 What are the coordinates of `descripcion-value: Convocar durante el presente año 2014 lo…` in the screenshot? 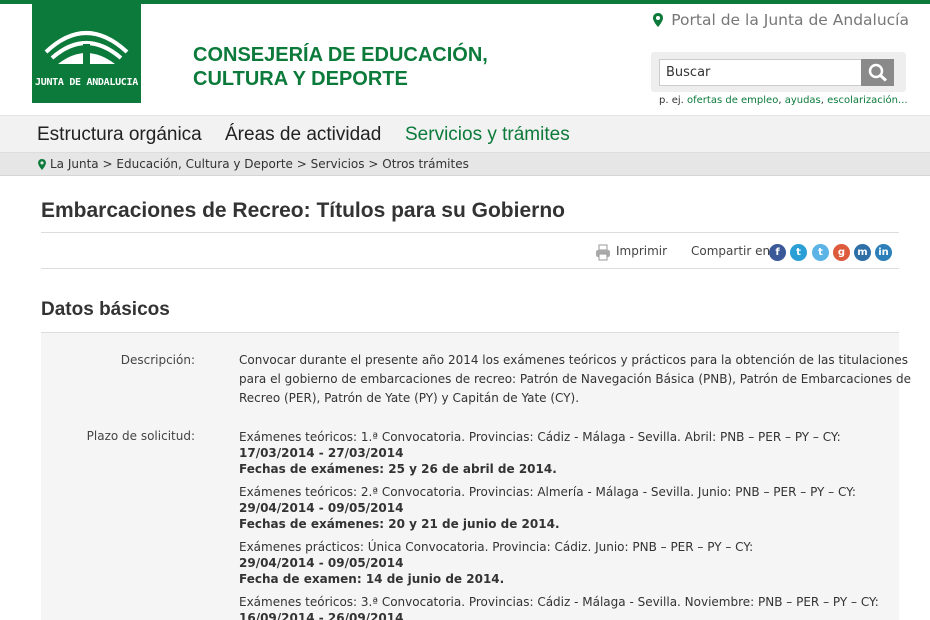 It's located at (575, 379).